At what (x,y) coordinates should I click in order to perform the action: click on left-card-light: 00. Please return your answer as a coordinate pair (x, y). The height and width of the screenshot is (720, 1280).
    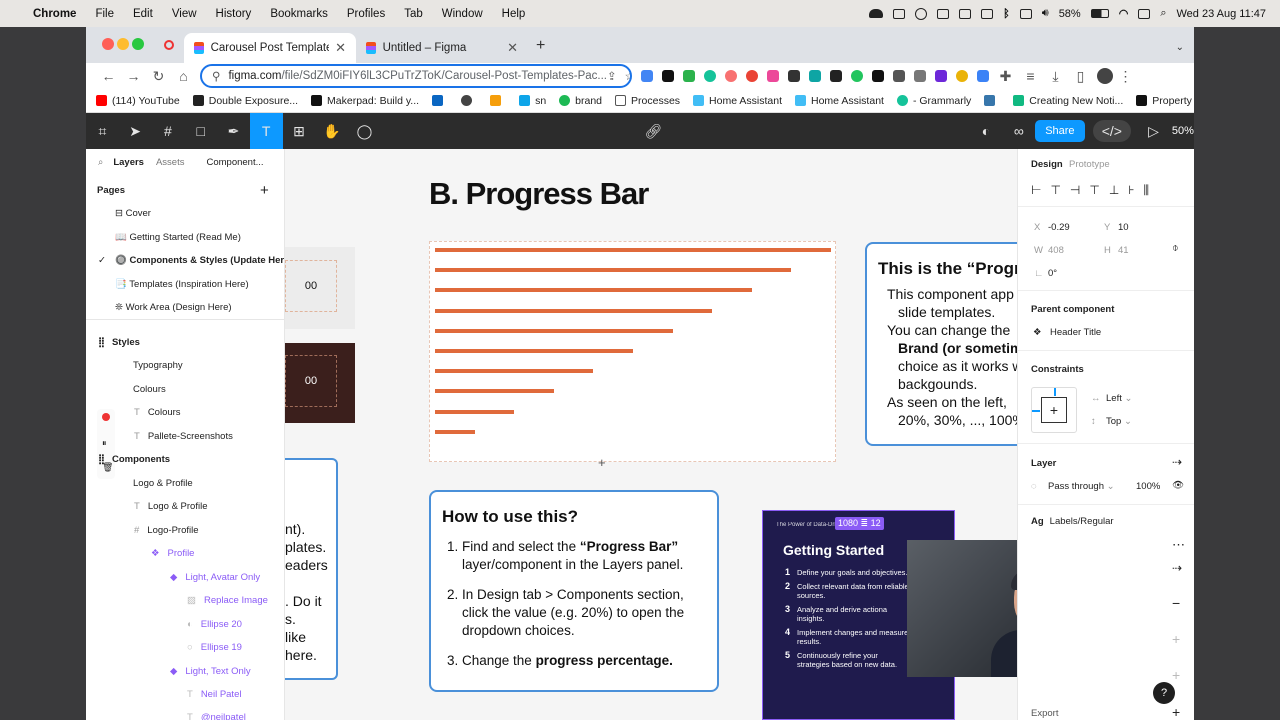
    Looking at the image, I should click on (320, 288).